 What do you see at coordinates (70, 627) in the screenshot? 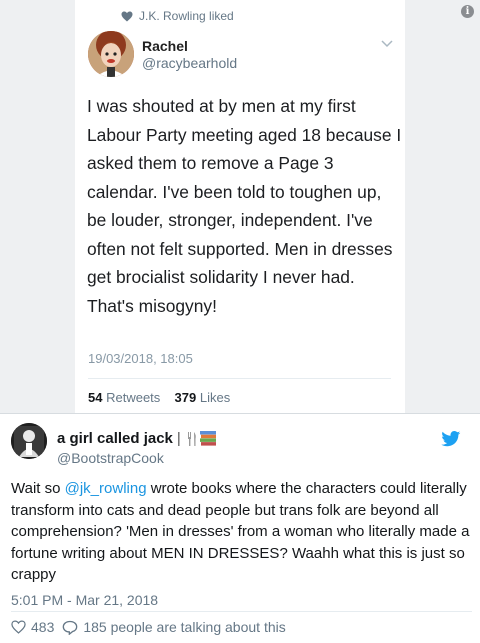
I see `reply-bubble-icon` at bounding box center [70, 627].